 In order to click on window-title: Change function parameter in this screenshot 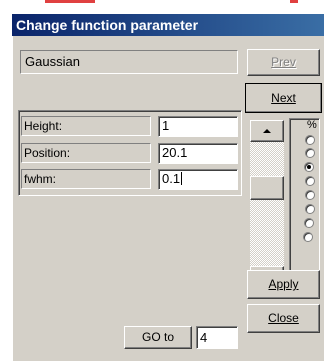, I will do `click(107, 25)`.